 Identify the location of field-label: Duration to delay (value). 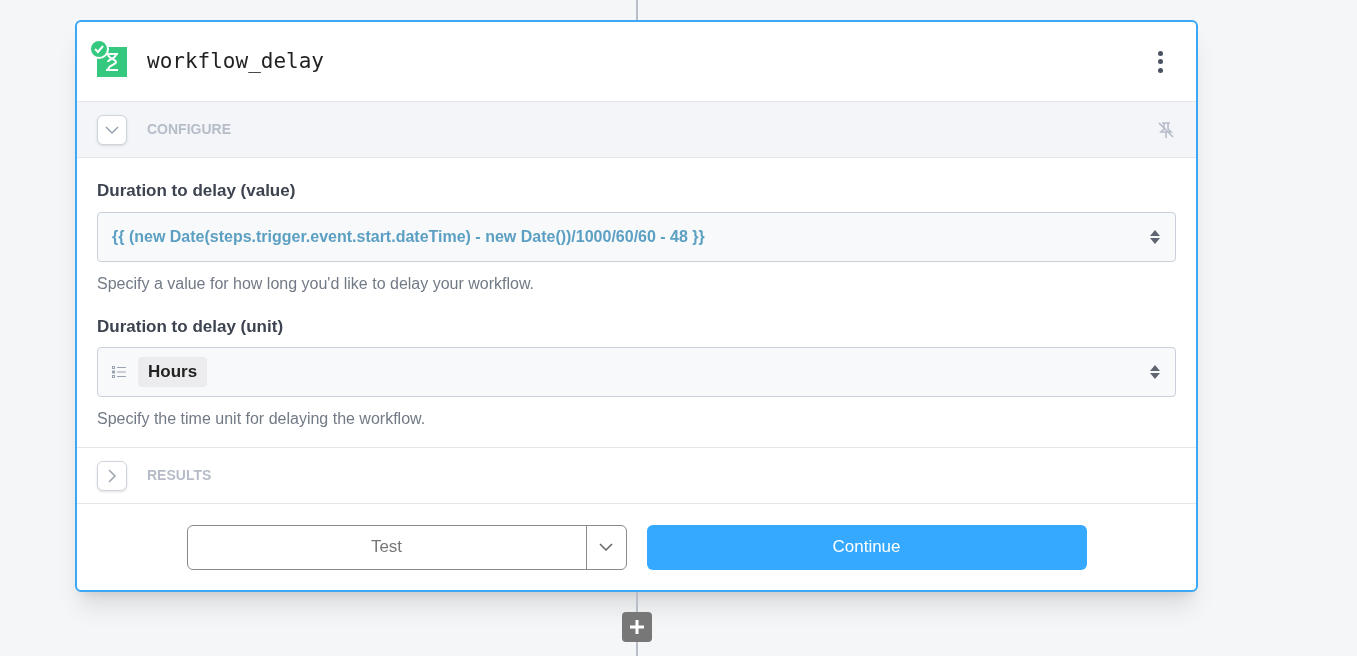
(197, 191).